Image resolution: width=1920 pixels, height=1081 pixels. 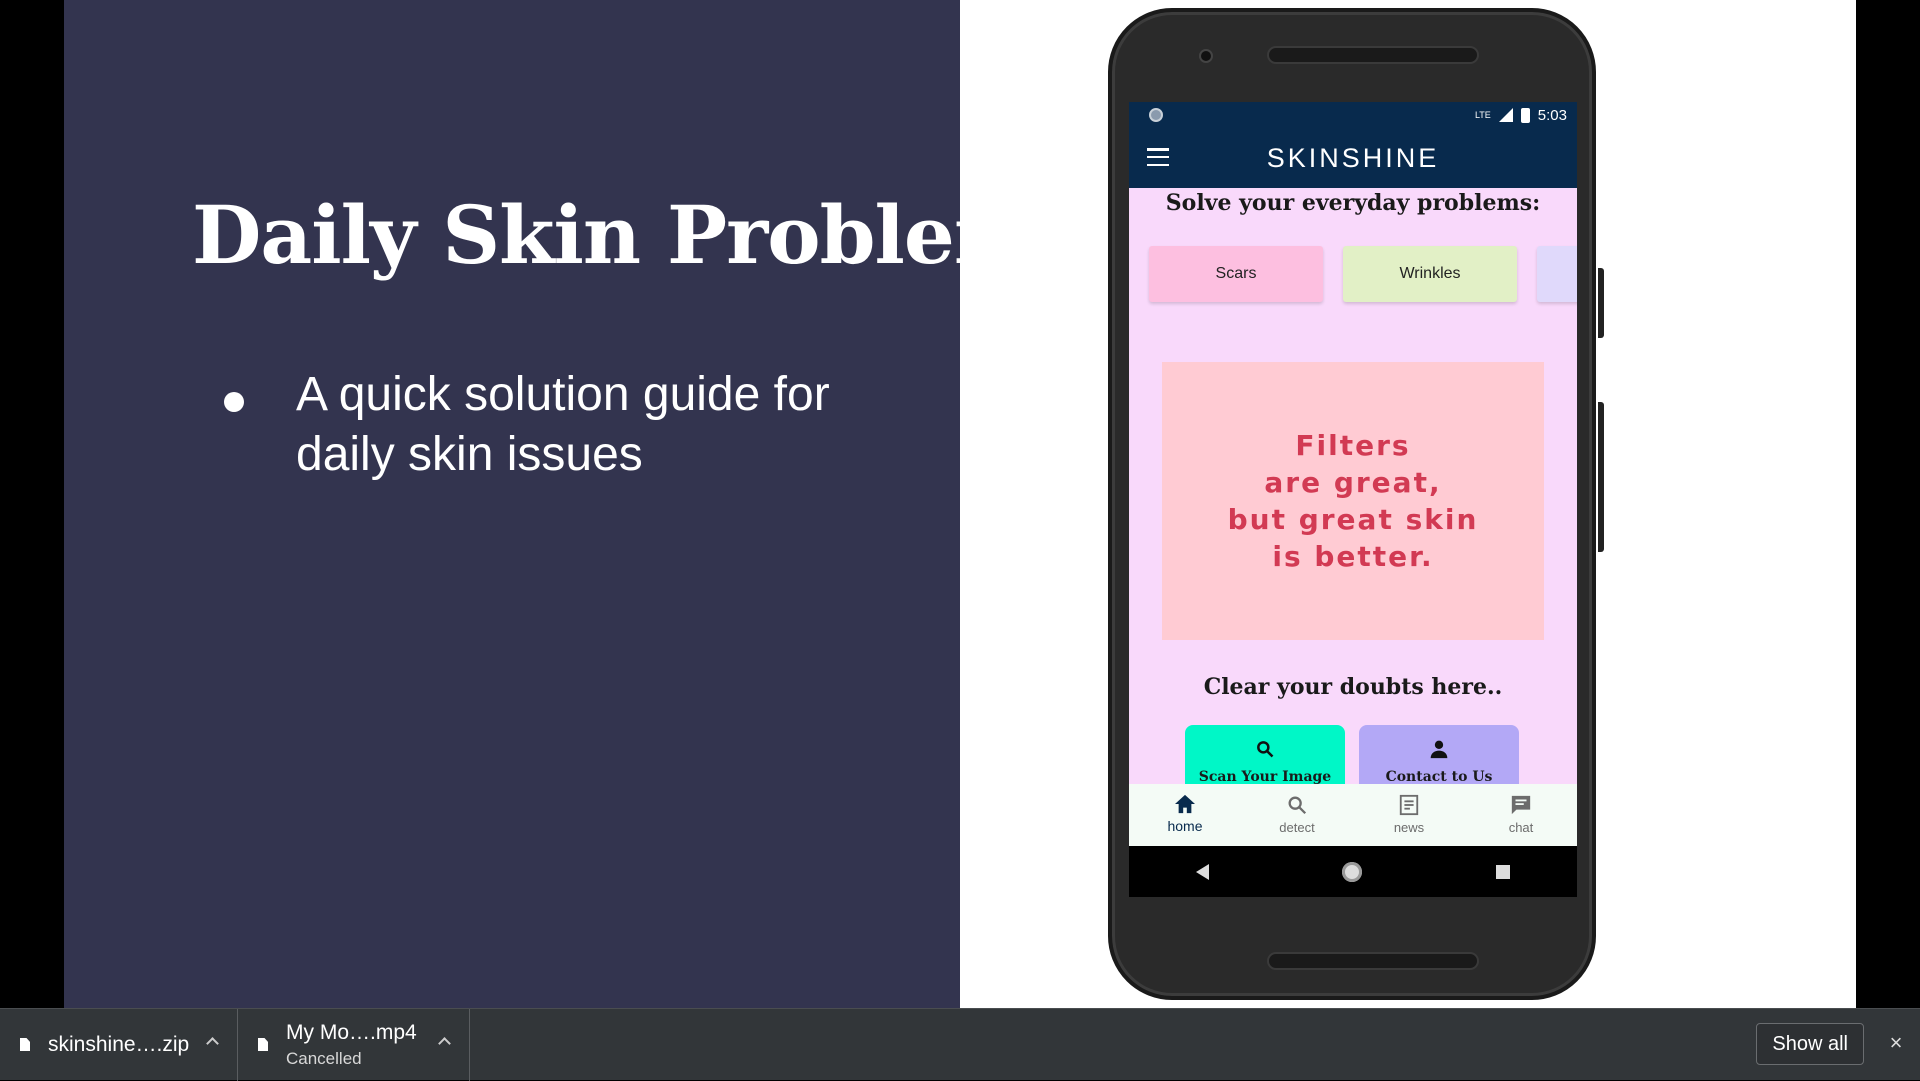 What do you see at coordinates (1521, 805) in the screenshot?
I see `chat-icon` at bounding box center [1521, 805].